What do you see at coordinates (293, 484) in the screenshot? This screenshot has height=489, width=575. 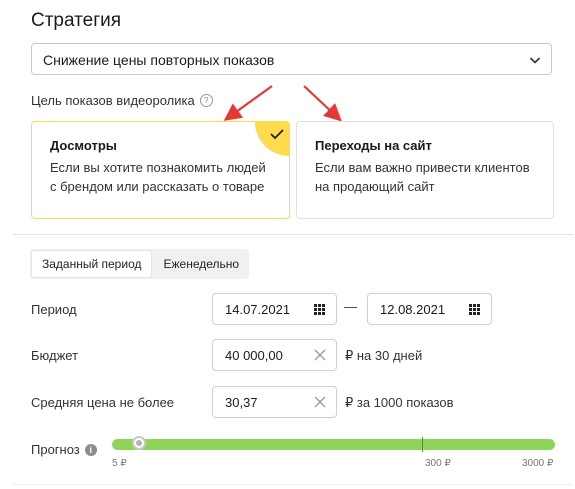 I see `bottom-divider` at bounding box center [293, 484].